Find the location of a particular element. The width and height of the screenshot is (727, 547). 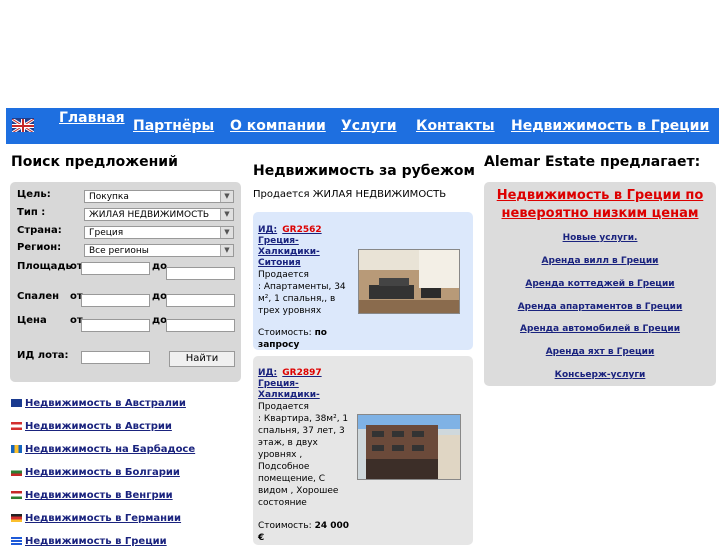

type-value: ЖИЛАЯ НЕДВИЖИМОСТЬ is located at coordinates (149, 215).